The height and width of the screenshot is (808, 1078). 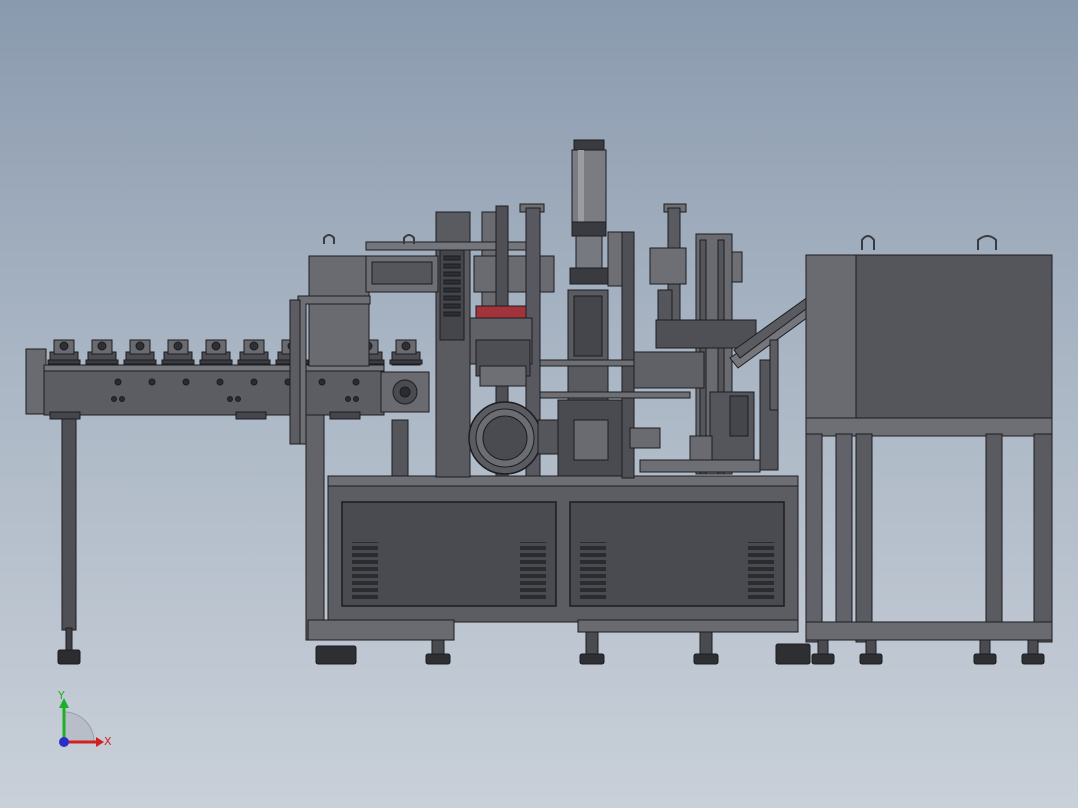 What do you see at coordinates (79, 727) in the screenshot?
I see `triad-plane-icon` at bounding box center [79, 727].